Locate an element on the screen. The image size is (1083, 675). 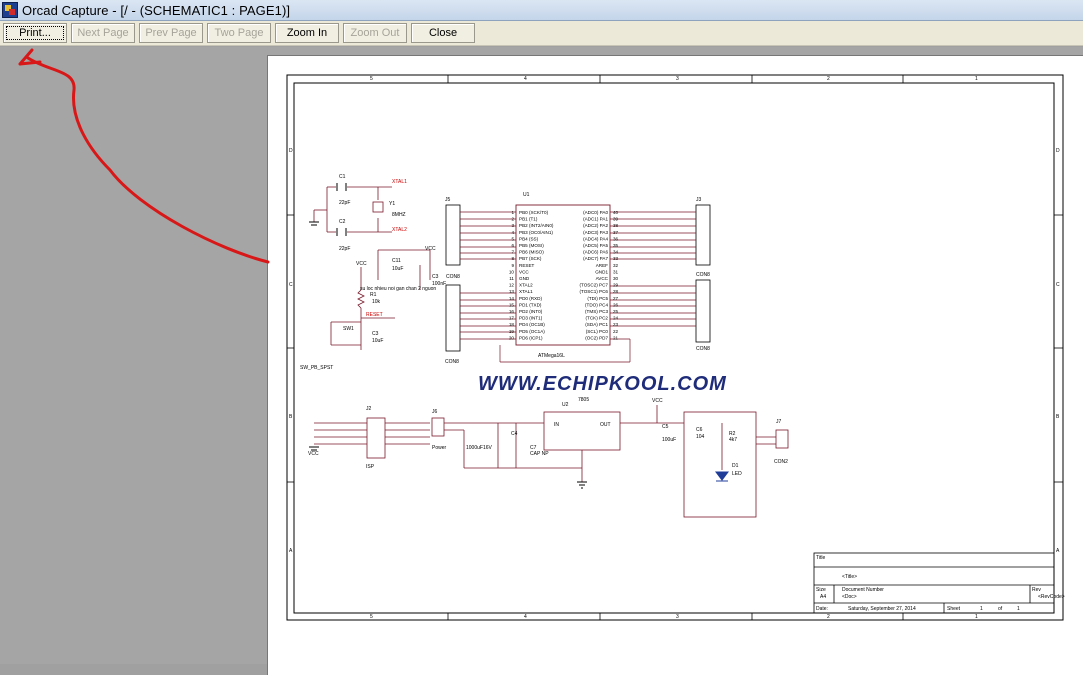
u1-pin-text: (ADC0) PA0 is located at coordinates (595, 212).